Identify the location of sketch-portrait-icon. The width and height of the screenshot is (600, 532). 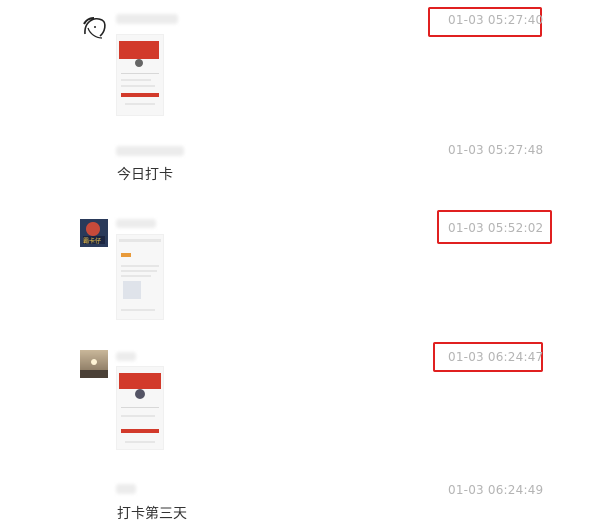
(94, 28).